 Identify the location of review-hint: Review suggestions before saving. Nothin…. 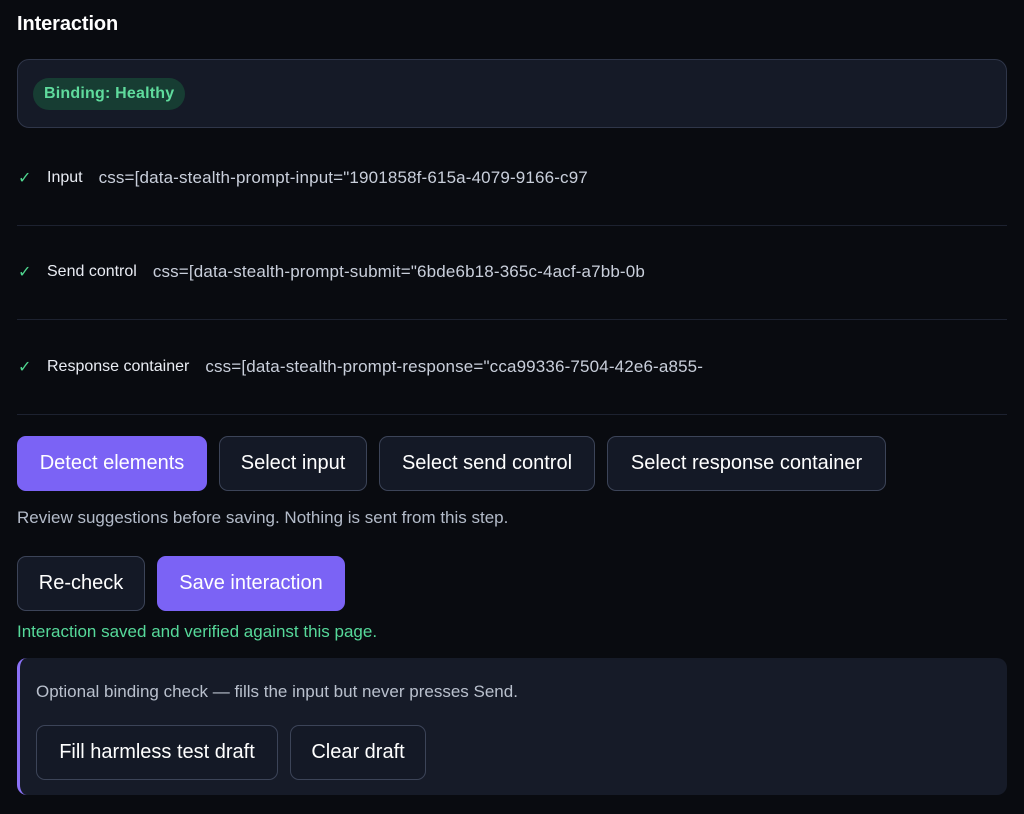
(263, 517).